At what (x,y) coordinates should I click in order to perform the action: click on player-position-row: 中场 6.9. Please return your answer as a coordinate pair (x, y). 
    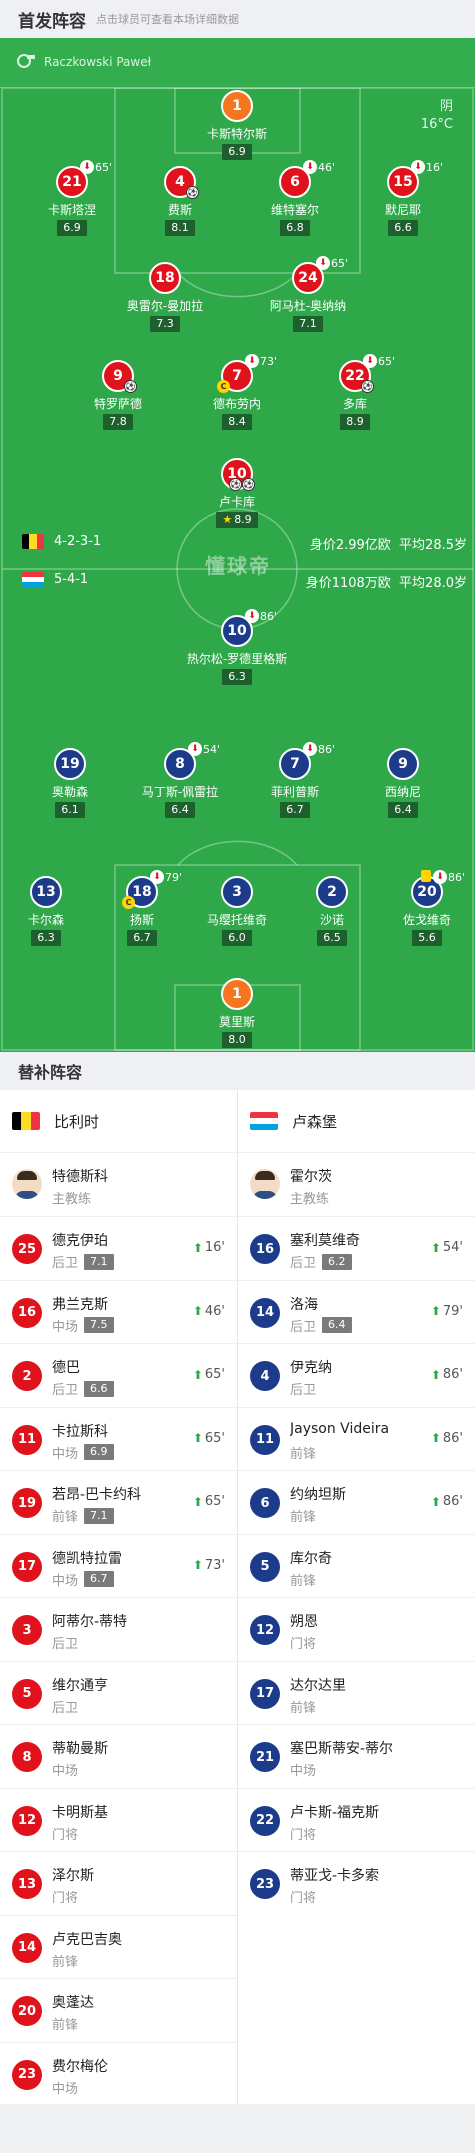
    Looking at the image, I should click on (83, 1452).